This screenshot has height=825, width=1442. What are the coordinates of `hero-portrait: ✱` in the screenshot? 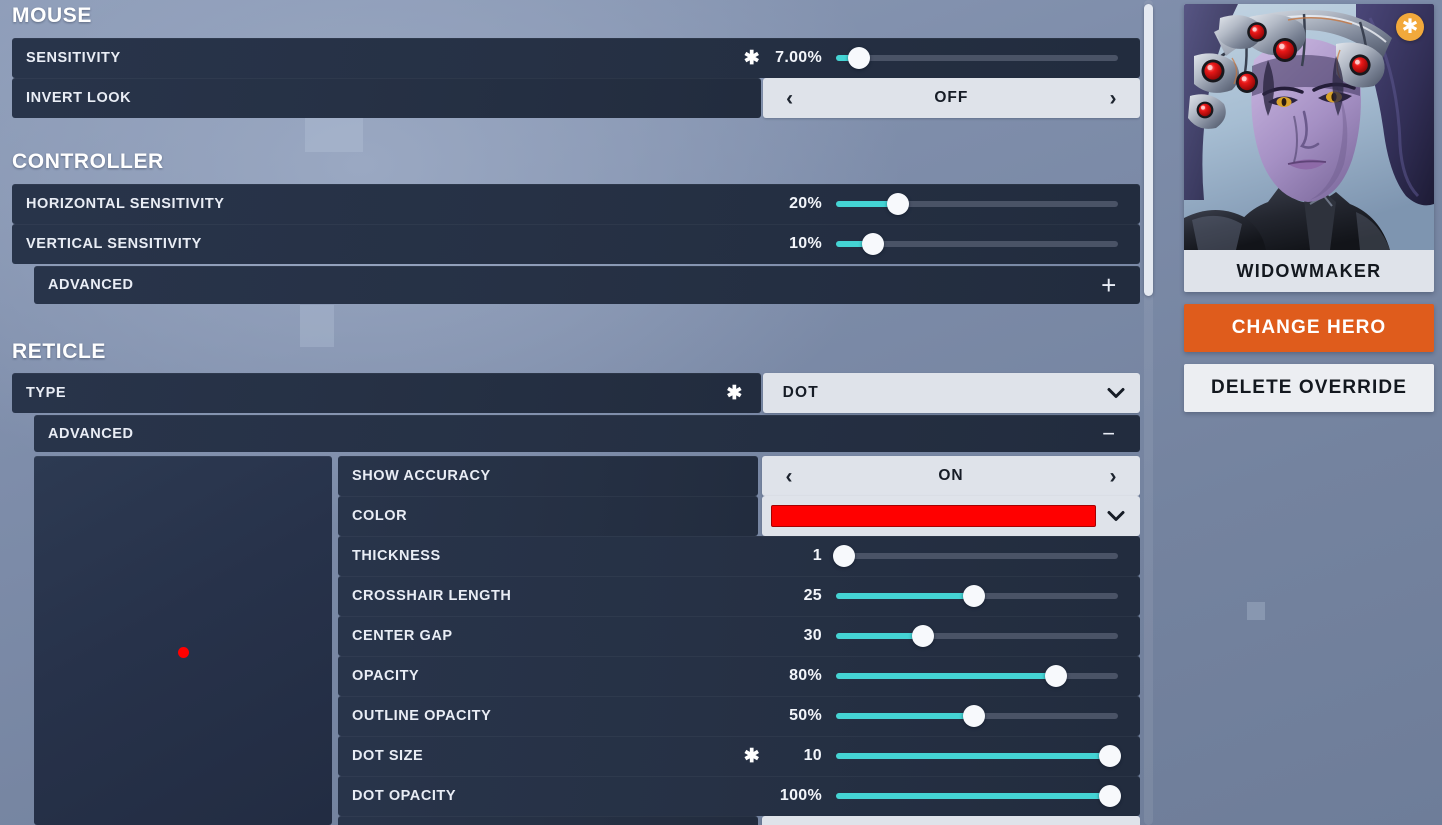 It's located at (1309, 127).